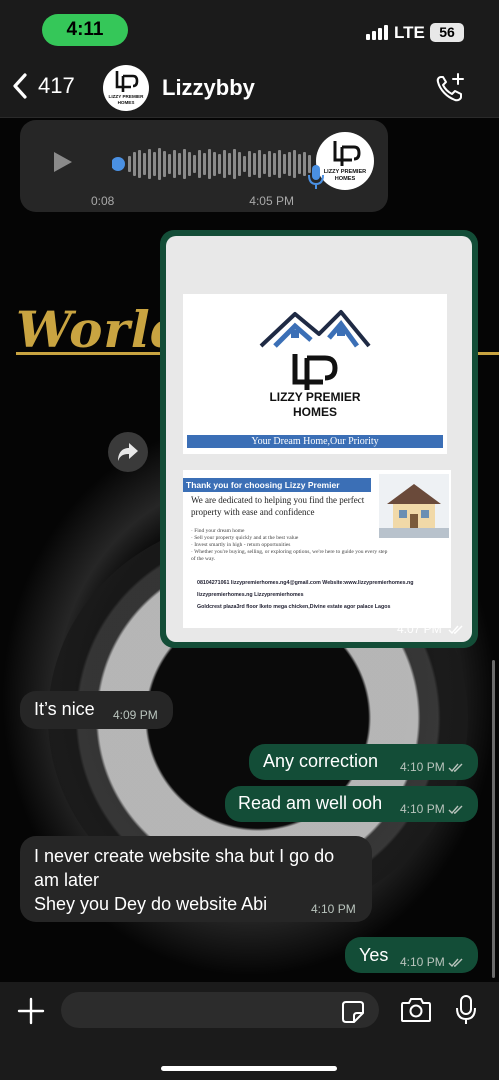  What do you see at coordinates (208, 88) in the screenshot?
I see `contact-name: Lizzybby` at bounding box center [208, 88].